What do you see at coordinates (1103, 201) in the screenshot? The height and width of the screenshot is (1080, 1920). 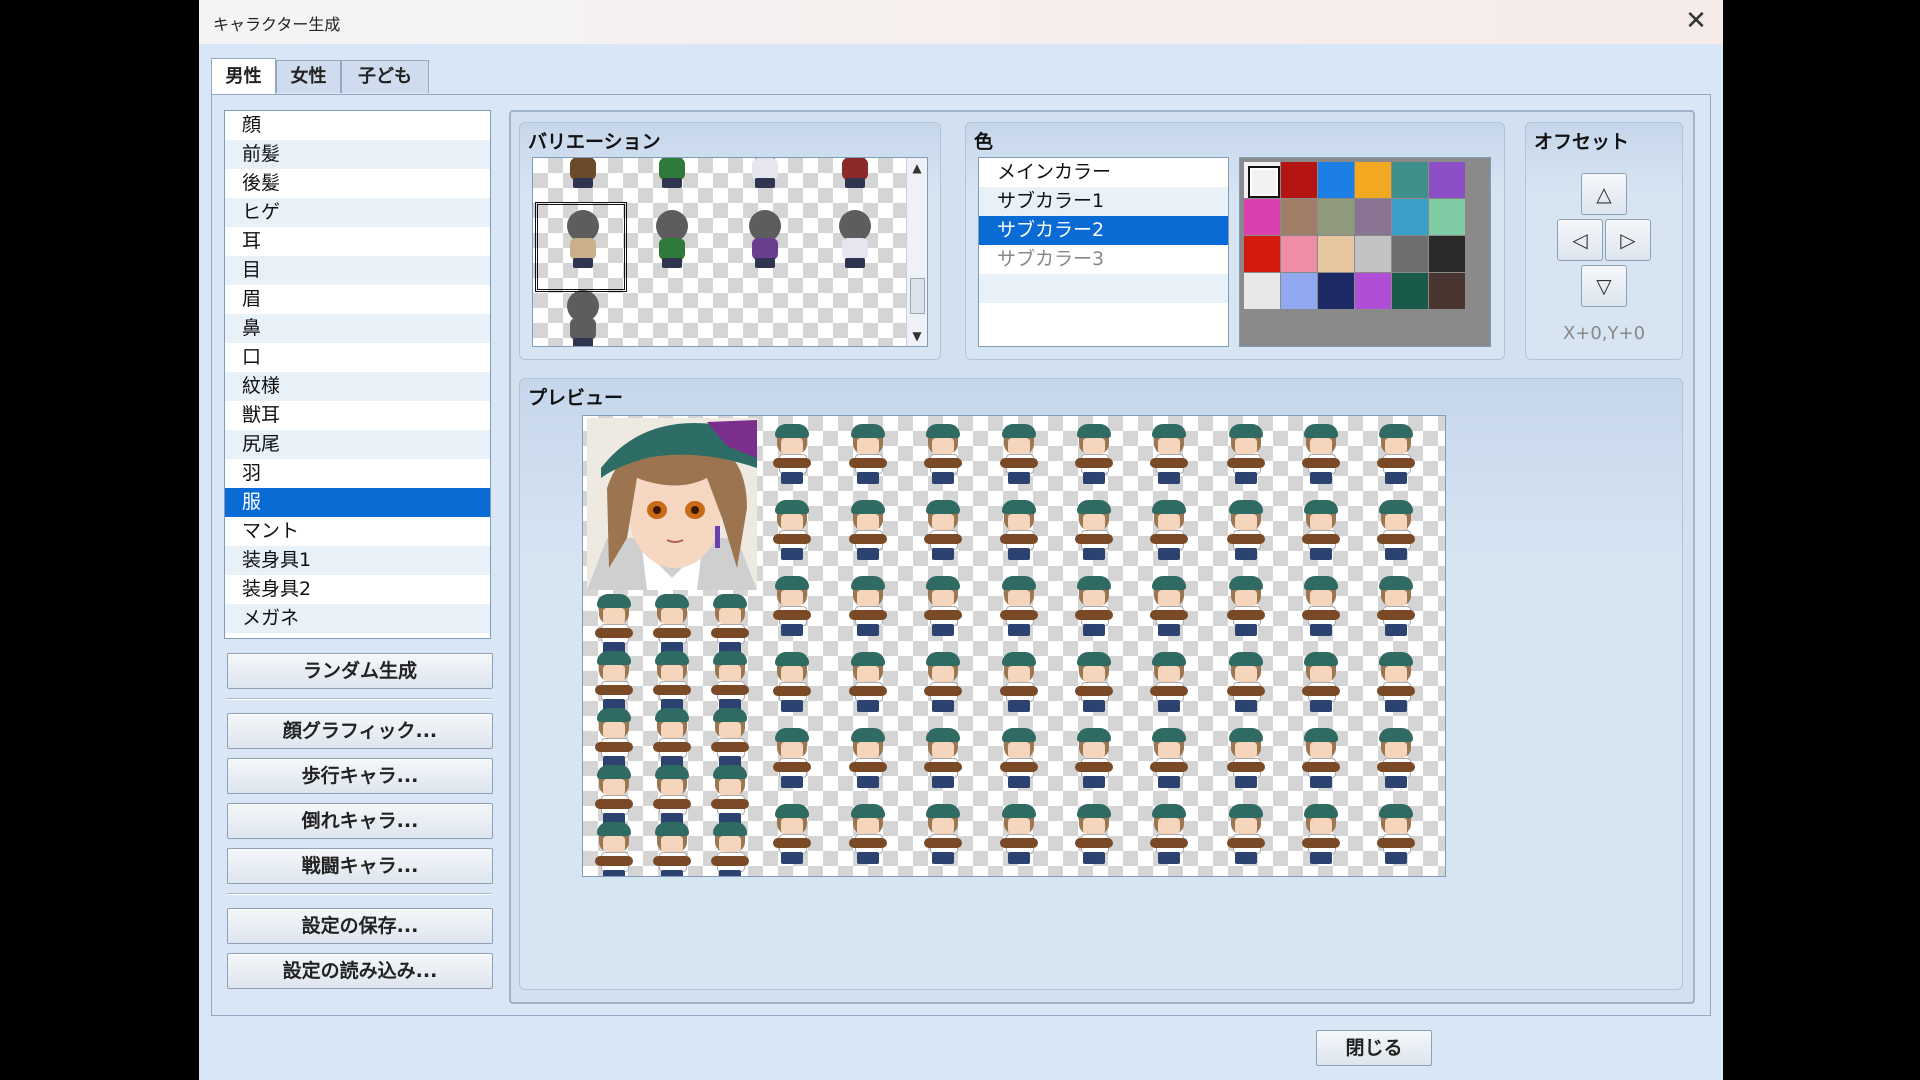 I see `color-slot-item: サブカラー1` at bounding box center [1103, 201].